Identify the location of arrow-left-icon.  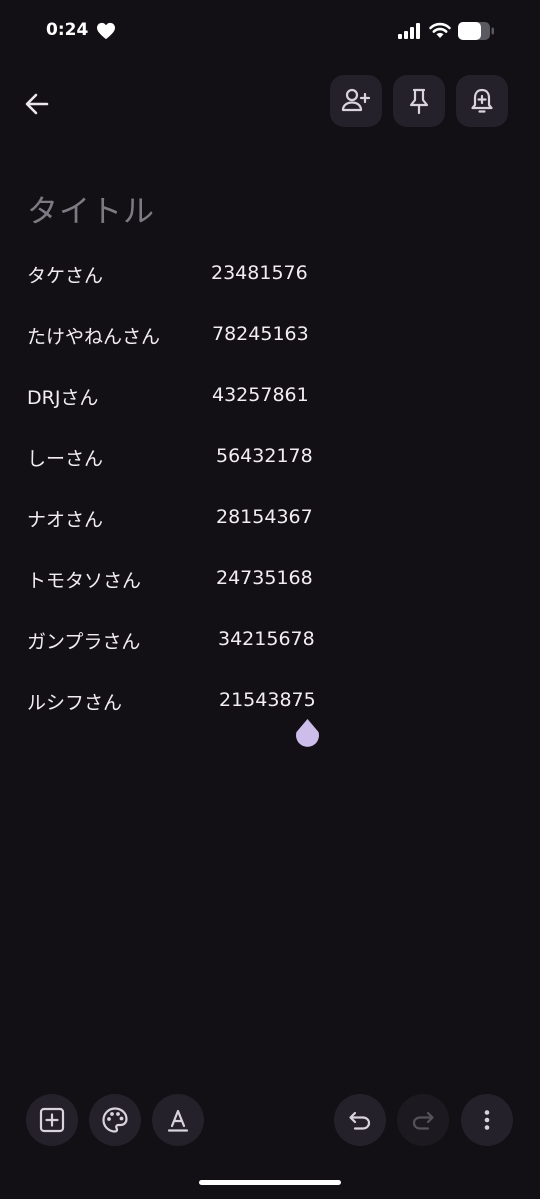
(37, 104).